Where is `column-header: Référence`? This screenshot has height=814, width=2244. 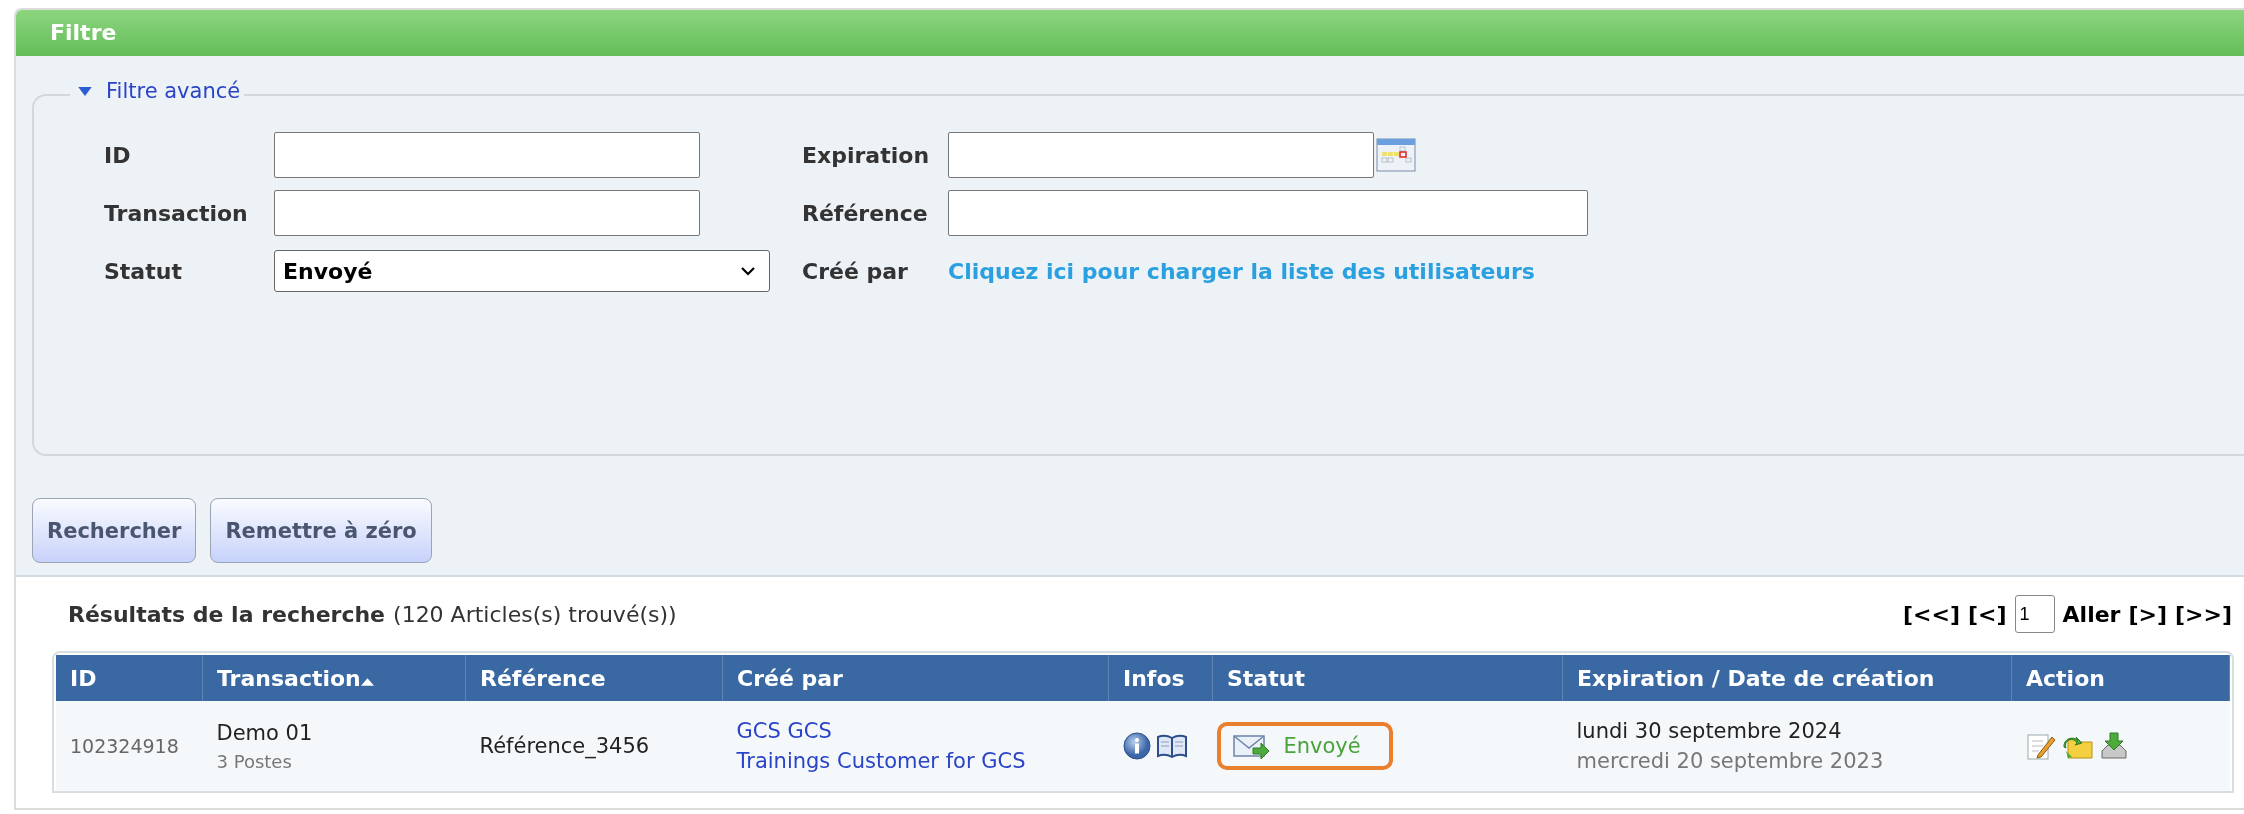
column-header: Référence is located at coordinates (594, 678).